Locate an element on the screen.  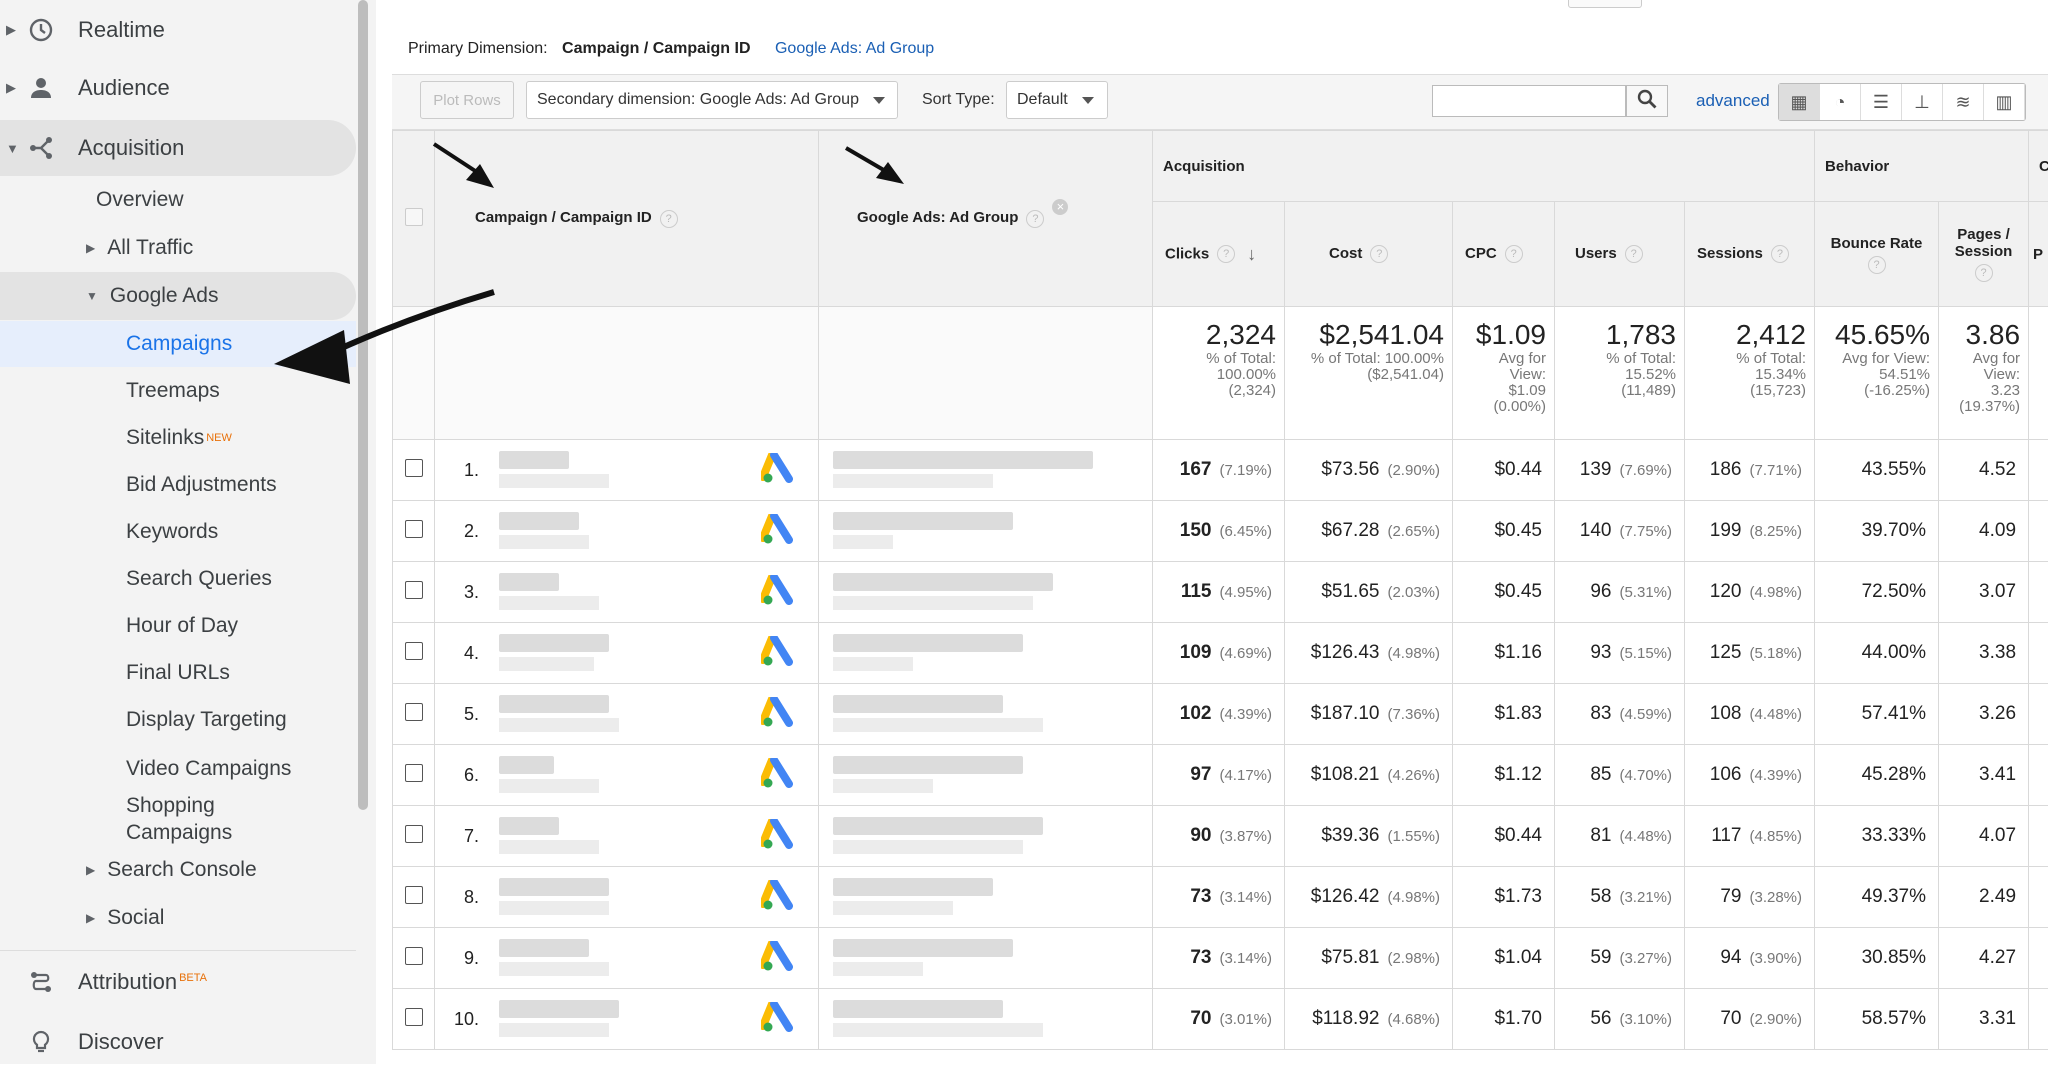
sessions-cell: 186(7.71%) is located at coordinates (1750, 470).